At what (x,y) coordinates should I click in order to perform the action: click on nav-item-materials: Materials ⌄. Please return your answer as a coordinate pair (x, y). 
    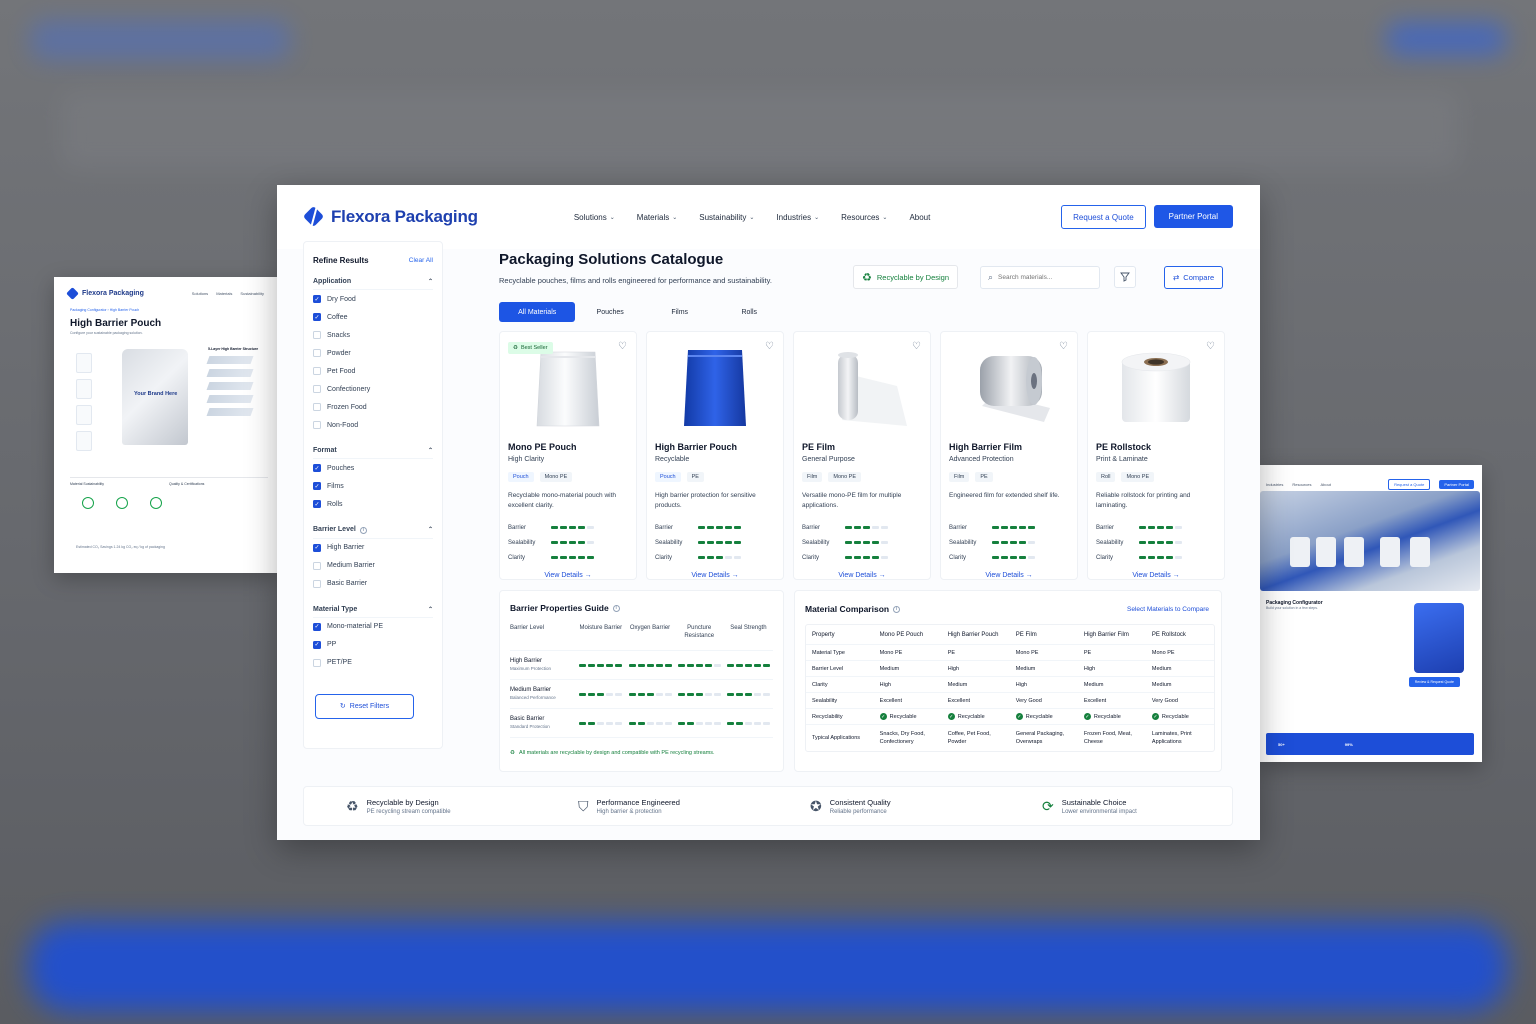
    Looking at the image, I should click on (657, 217).